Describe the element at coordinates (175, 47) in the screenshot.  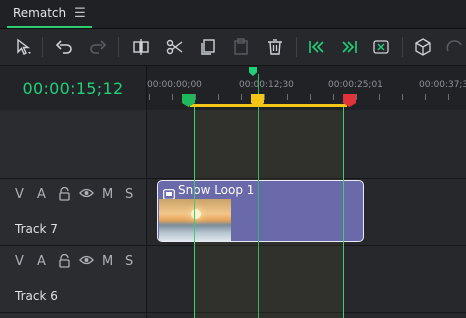
I see `scissors-icon` at that location.